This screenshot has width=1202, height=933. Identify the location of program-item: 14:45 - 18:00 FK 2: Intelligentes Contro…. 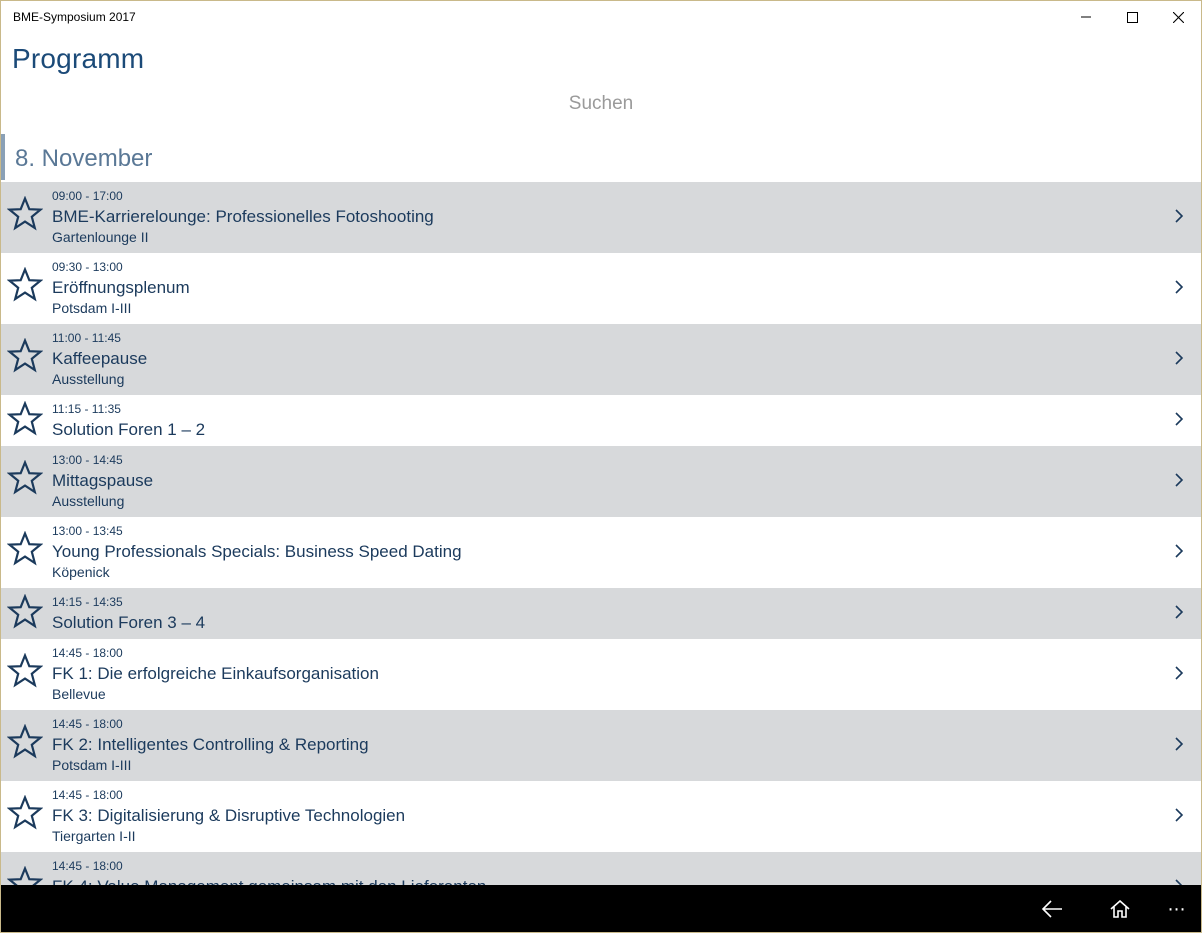
(601, 745).